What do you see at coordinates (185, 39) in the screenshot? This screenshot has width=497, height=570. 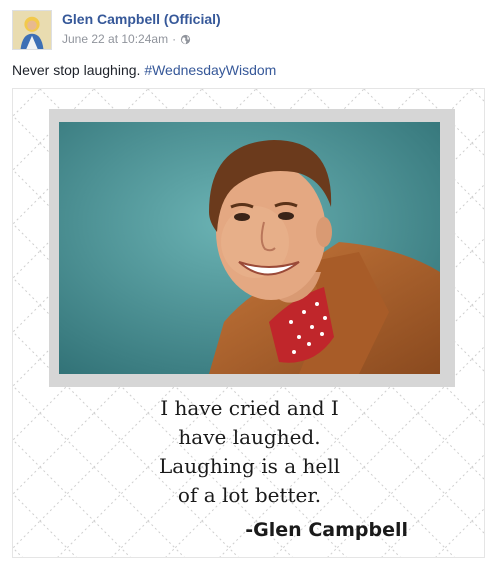 I see `globe-icon` at bounding box center [185, 39].